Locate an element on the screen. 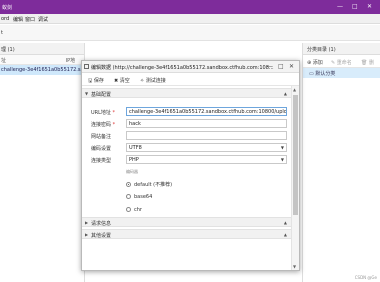  section-basic-config: ▼ 基础配置 ▲ is located at coordinates (186, 93).